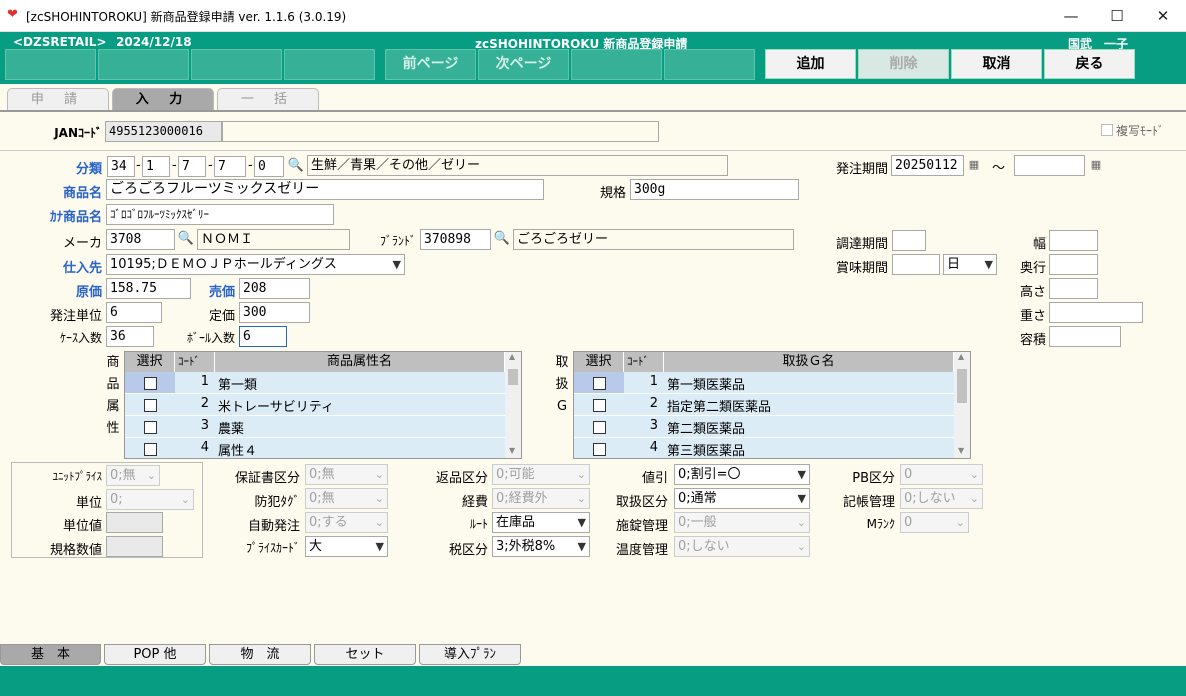  I want to click on volume-input, so click(1085, 336).